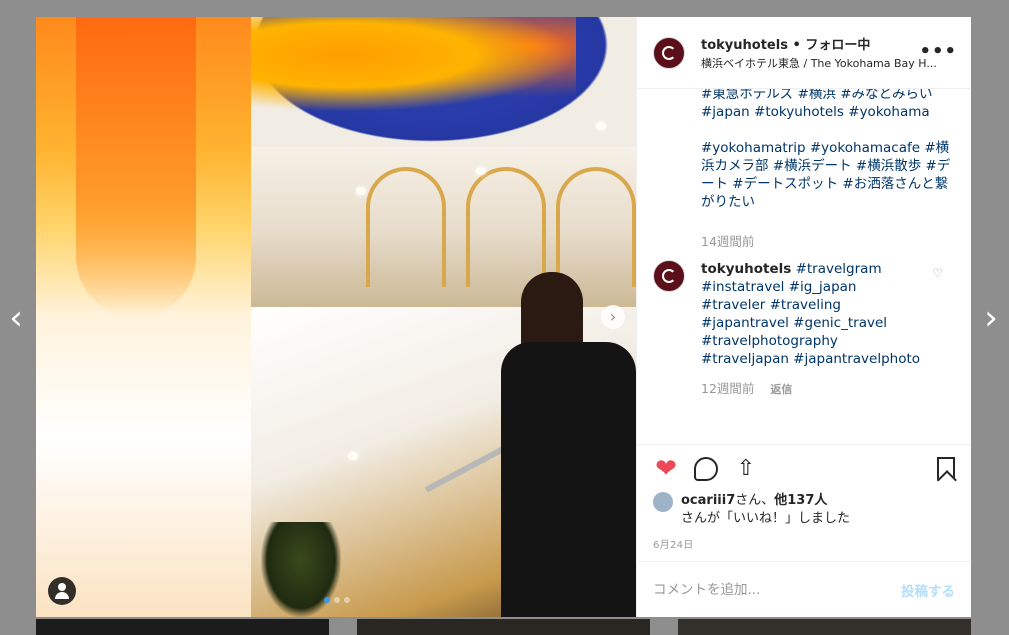  Describe the element at coordinates (755, 500) in the screenshot. I see `likes-suffix: さん、` at that location.